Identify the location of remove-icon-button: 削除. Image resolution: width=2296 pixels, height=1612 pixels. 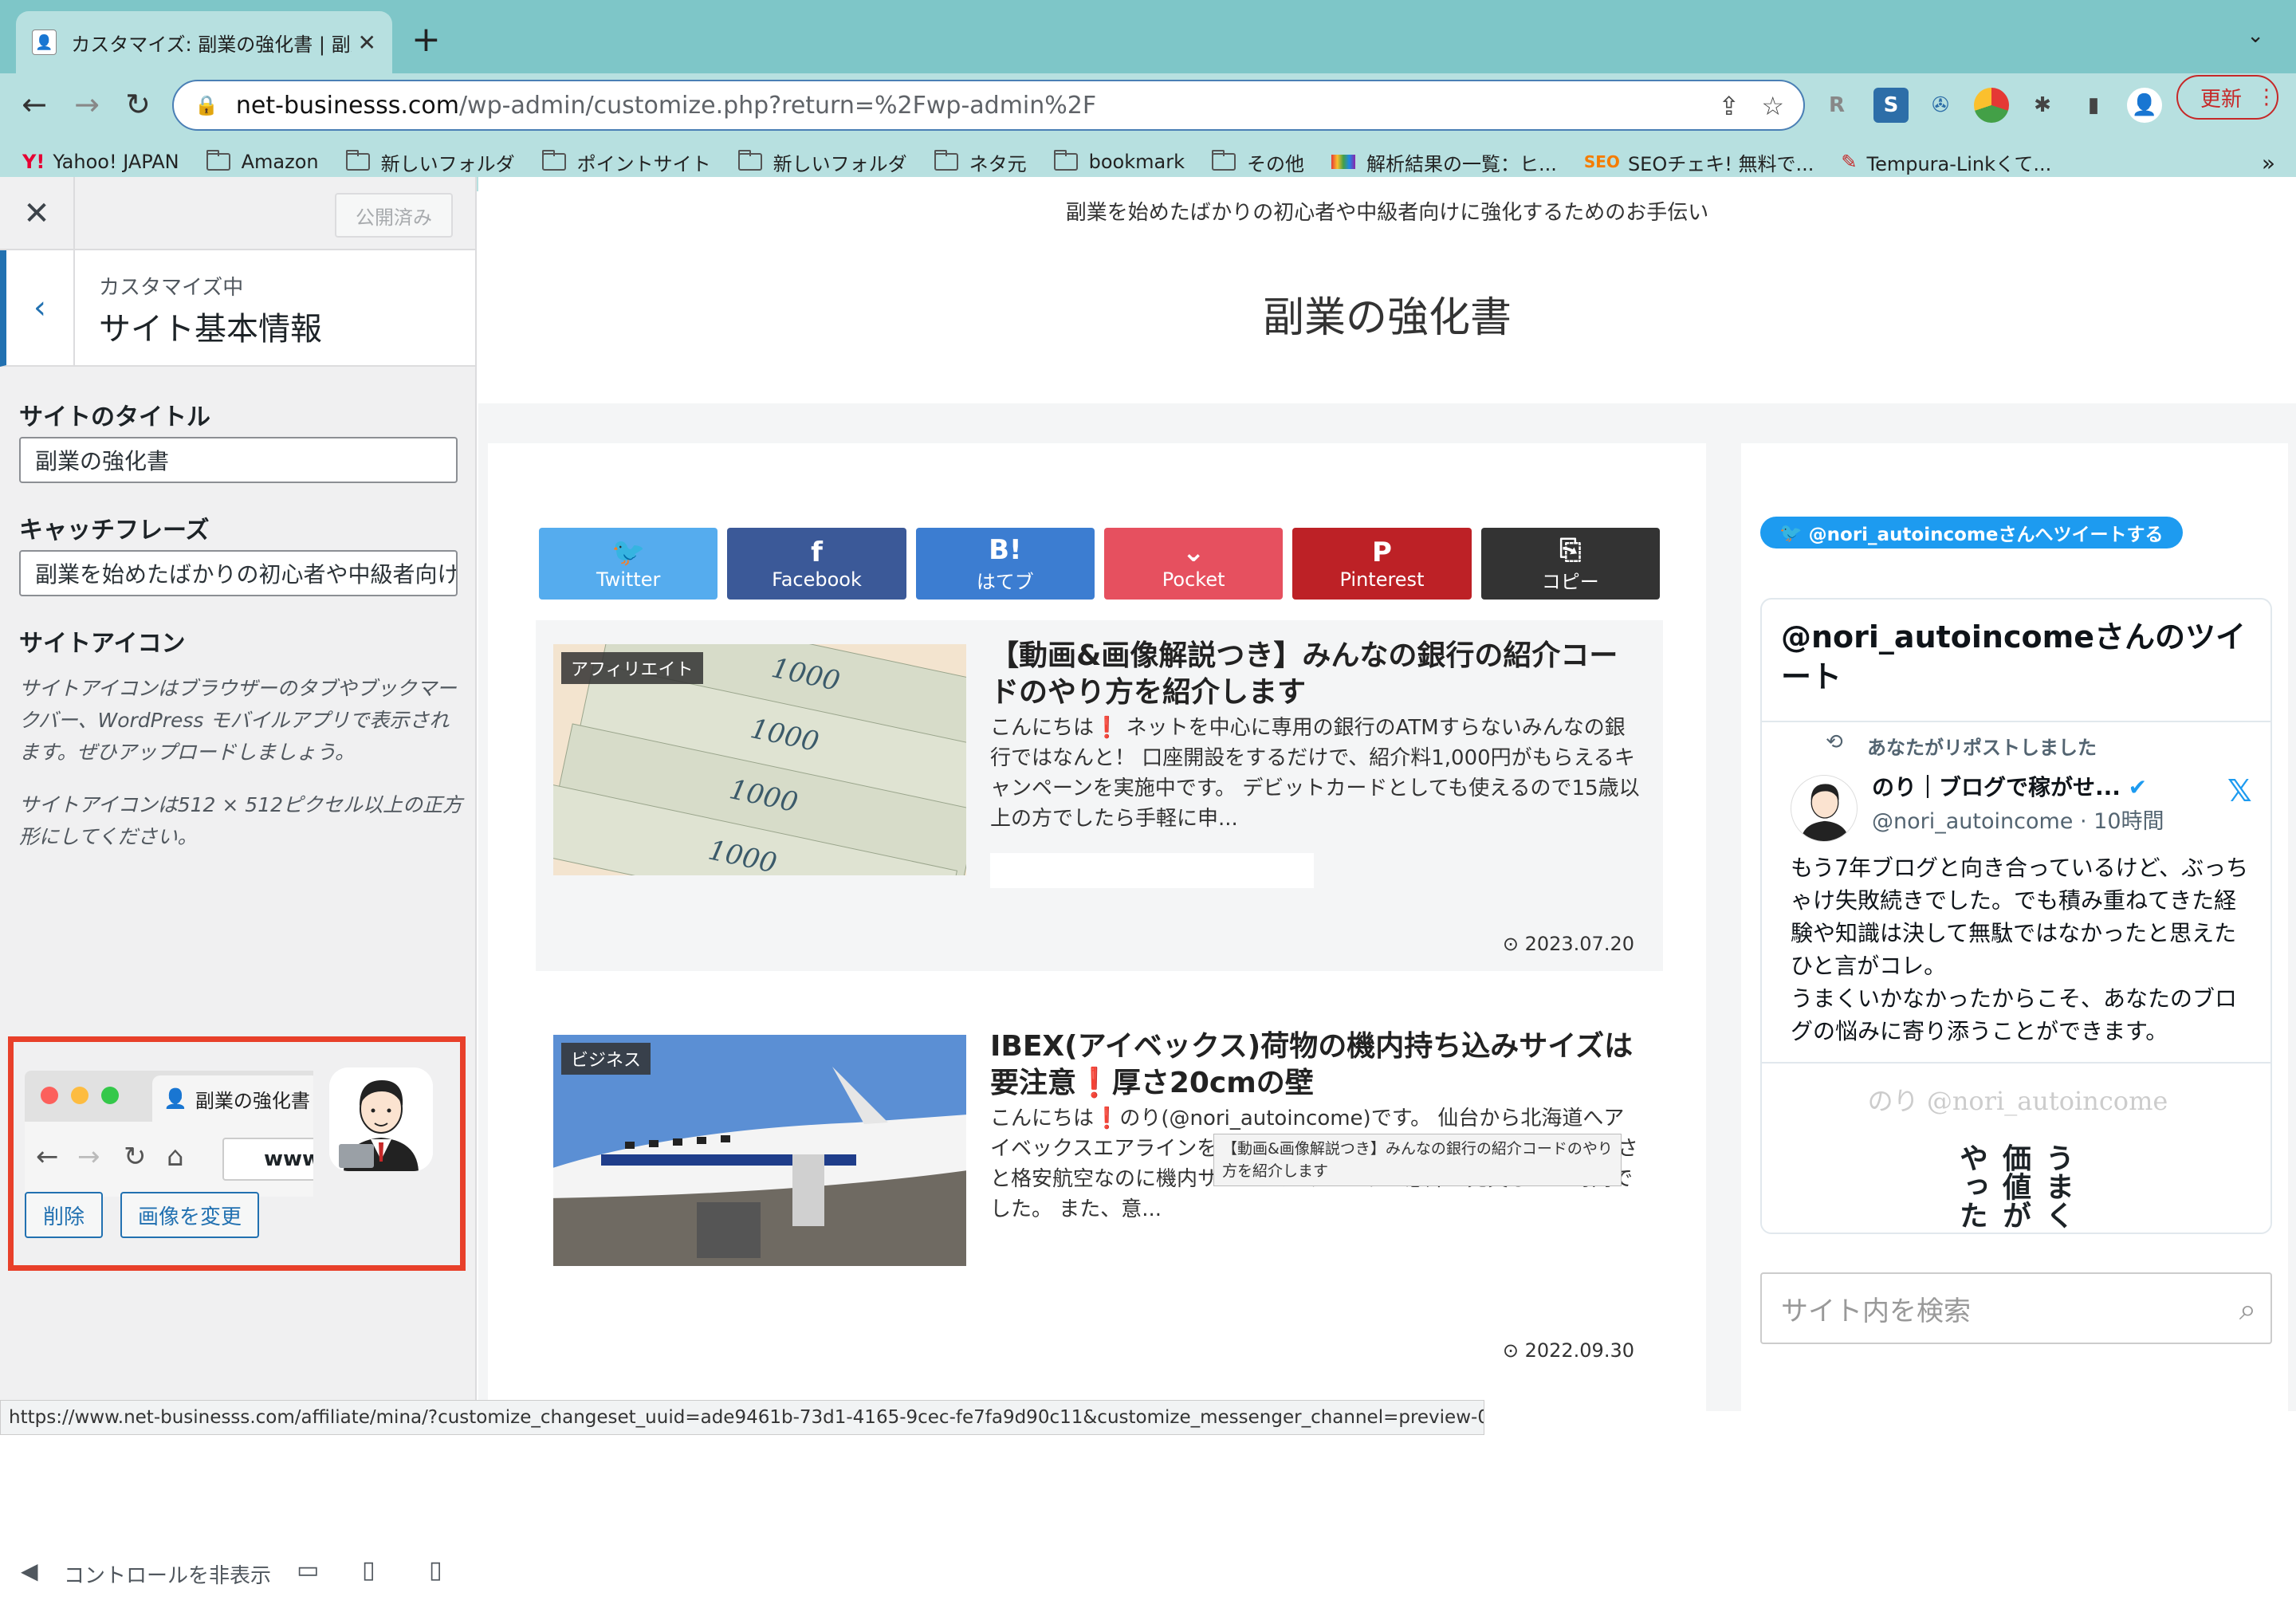
(64, 1215).